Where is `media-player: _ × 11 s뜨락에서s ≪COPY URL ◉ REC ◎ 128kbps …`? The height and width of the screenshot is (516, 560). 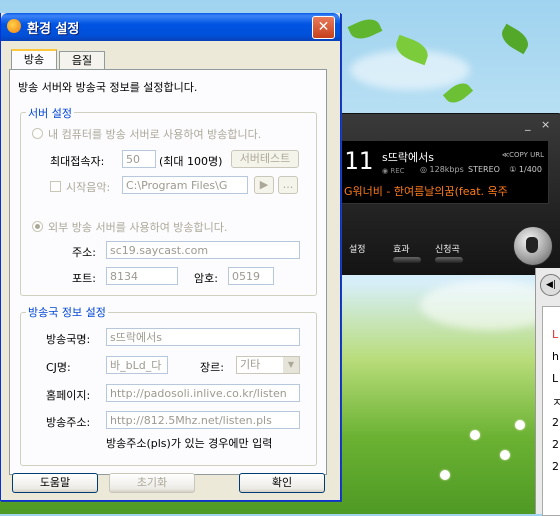
media-player: _ × 11 s뜨락에서s ≪COPY URL ◉ REC ◎ 128kbps … is located at coordinates (445, 194).